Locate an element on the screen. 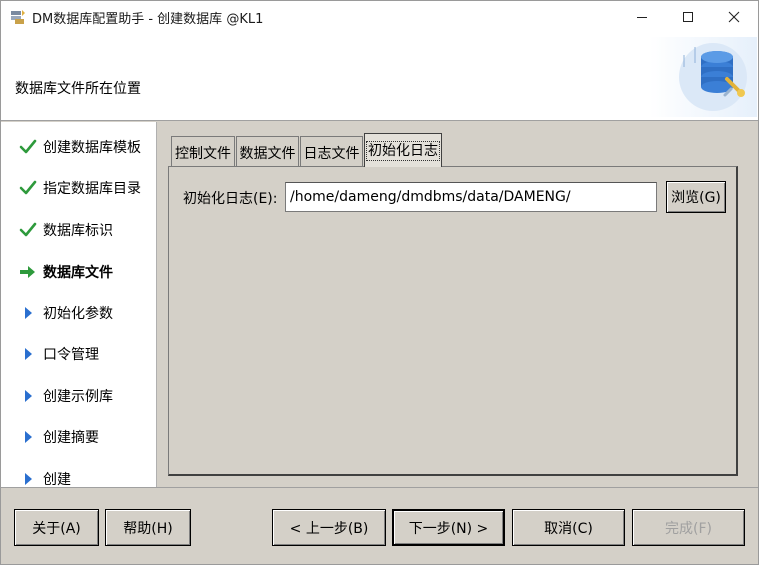 The height and width of the screenshot is (565, 759). tab-label: 控制文件 is located at coordinates (203, 154).